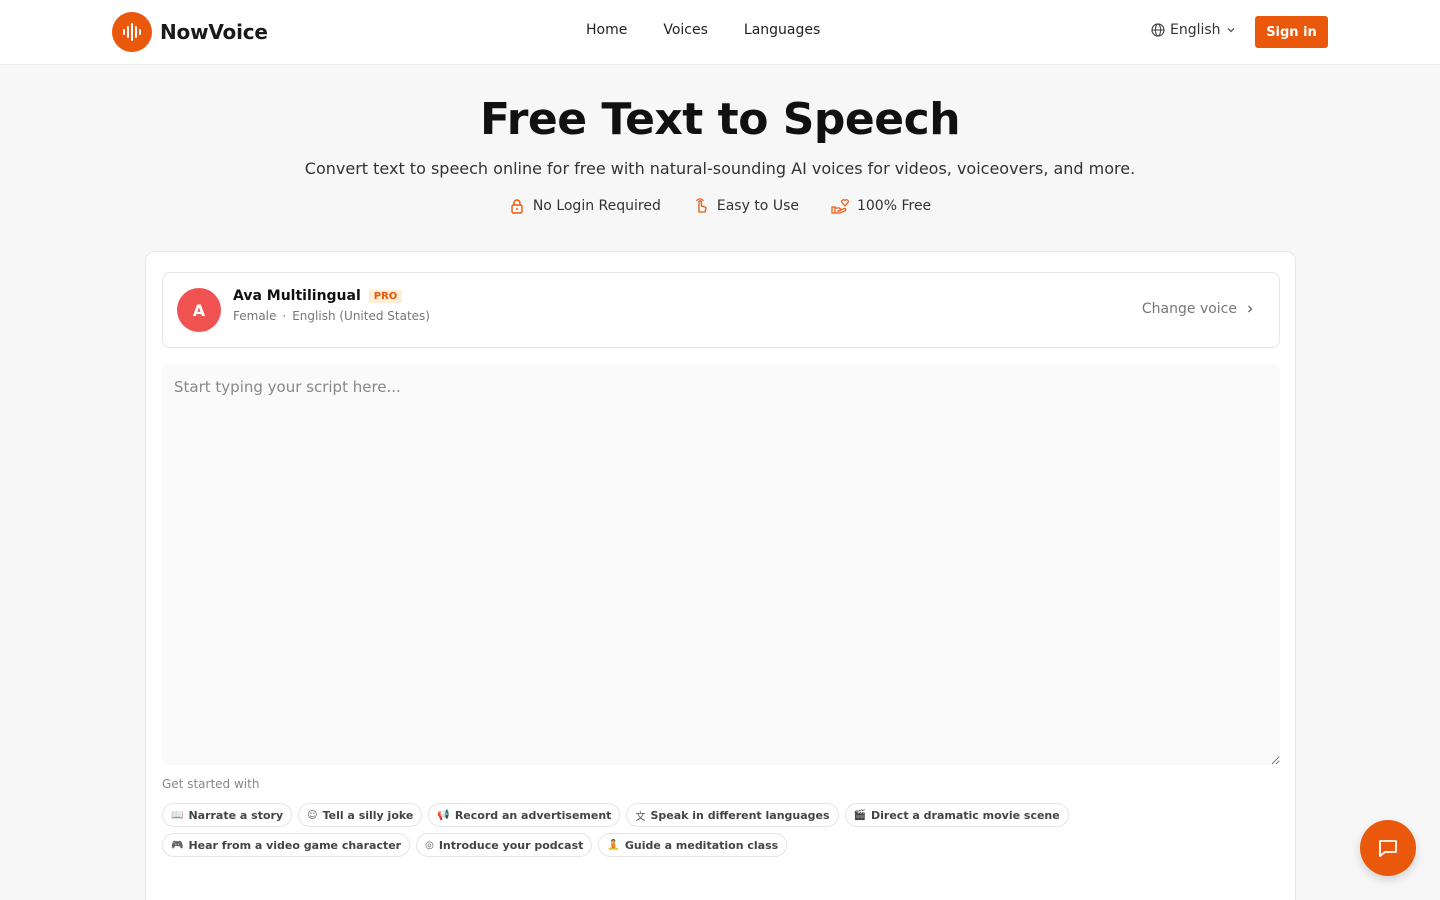 Image resolution: width=1440 pixels, height=900 pixels. What do you see at coordinates (1231, 30) in the screenshot?
I see `chevron-down-icon` at bounding box center [1231, 30].